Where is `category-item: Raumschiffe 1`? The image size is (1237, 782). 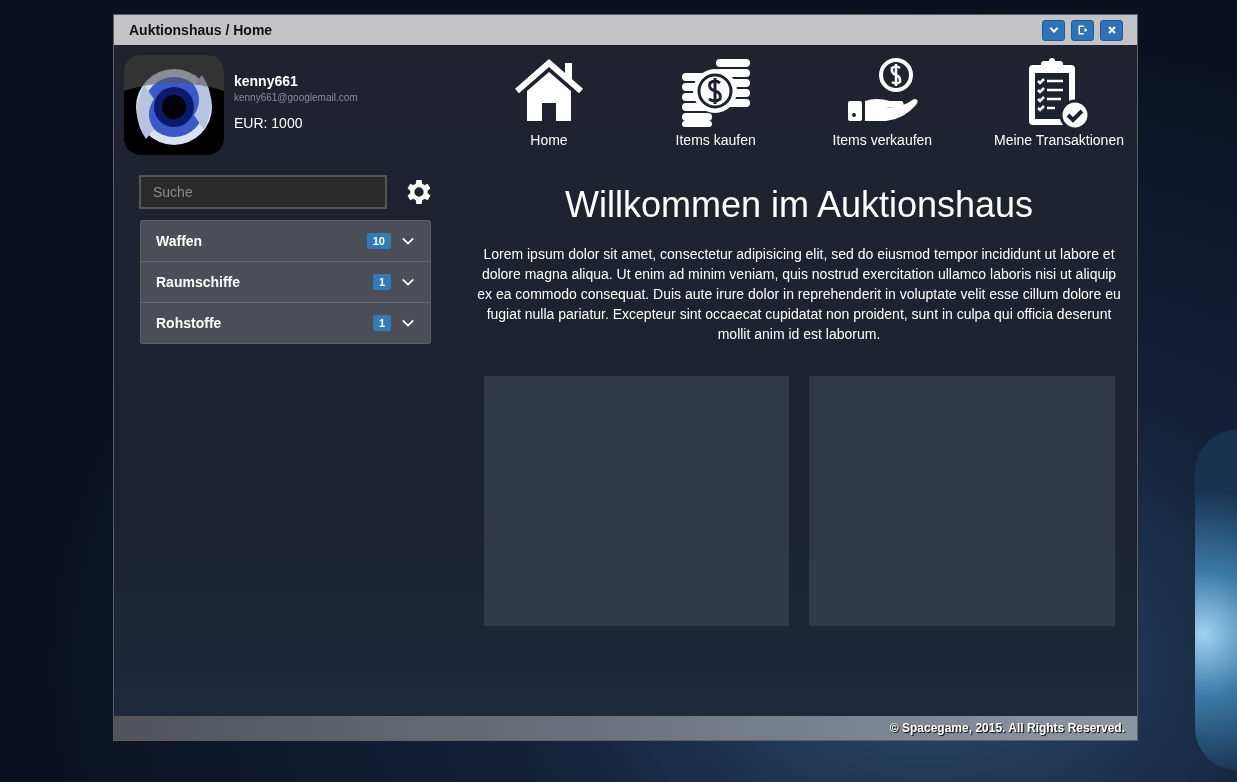 category-item: Raumschiffe 1 is located at coordinates (285, 281).